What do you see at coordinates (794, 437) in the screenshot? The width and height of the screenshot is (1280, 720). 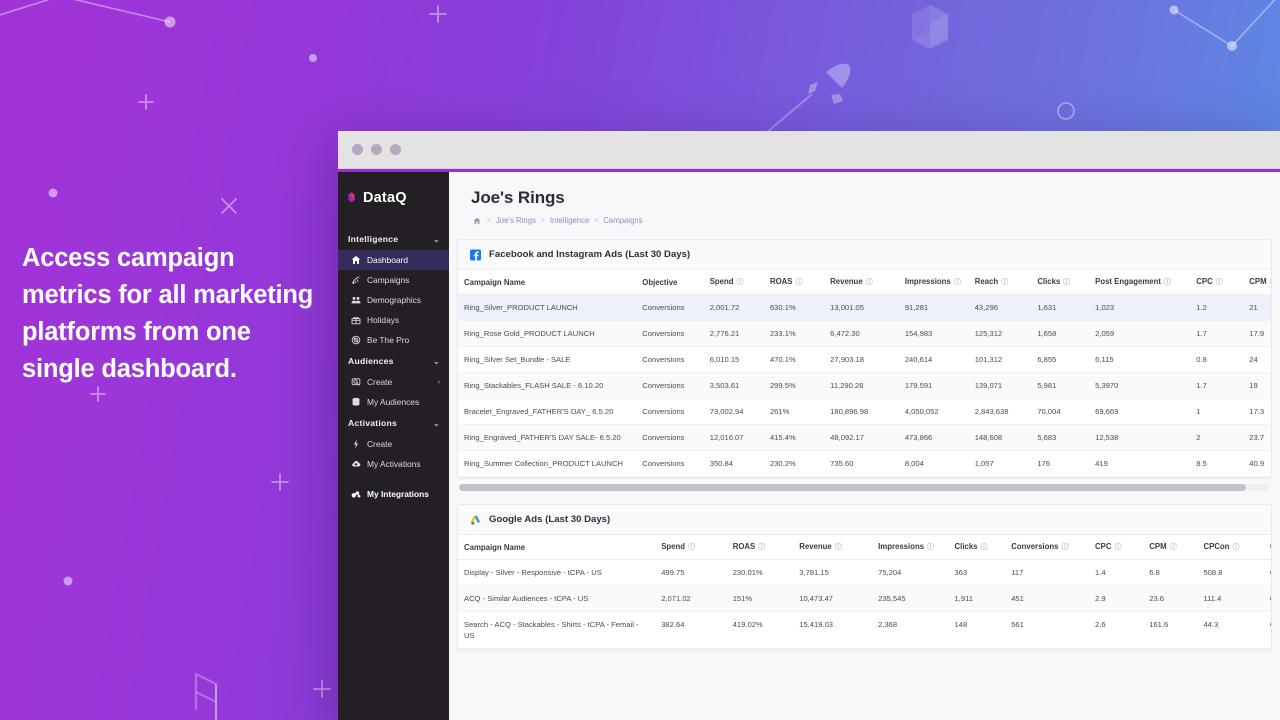 I see `metric-cell: 415.4%` at bounding box center [794, 437].